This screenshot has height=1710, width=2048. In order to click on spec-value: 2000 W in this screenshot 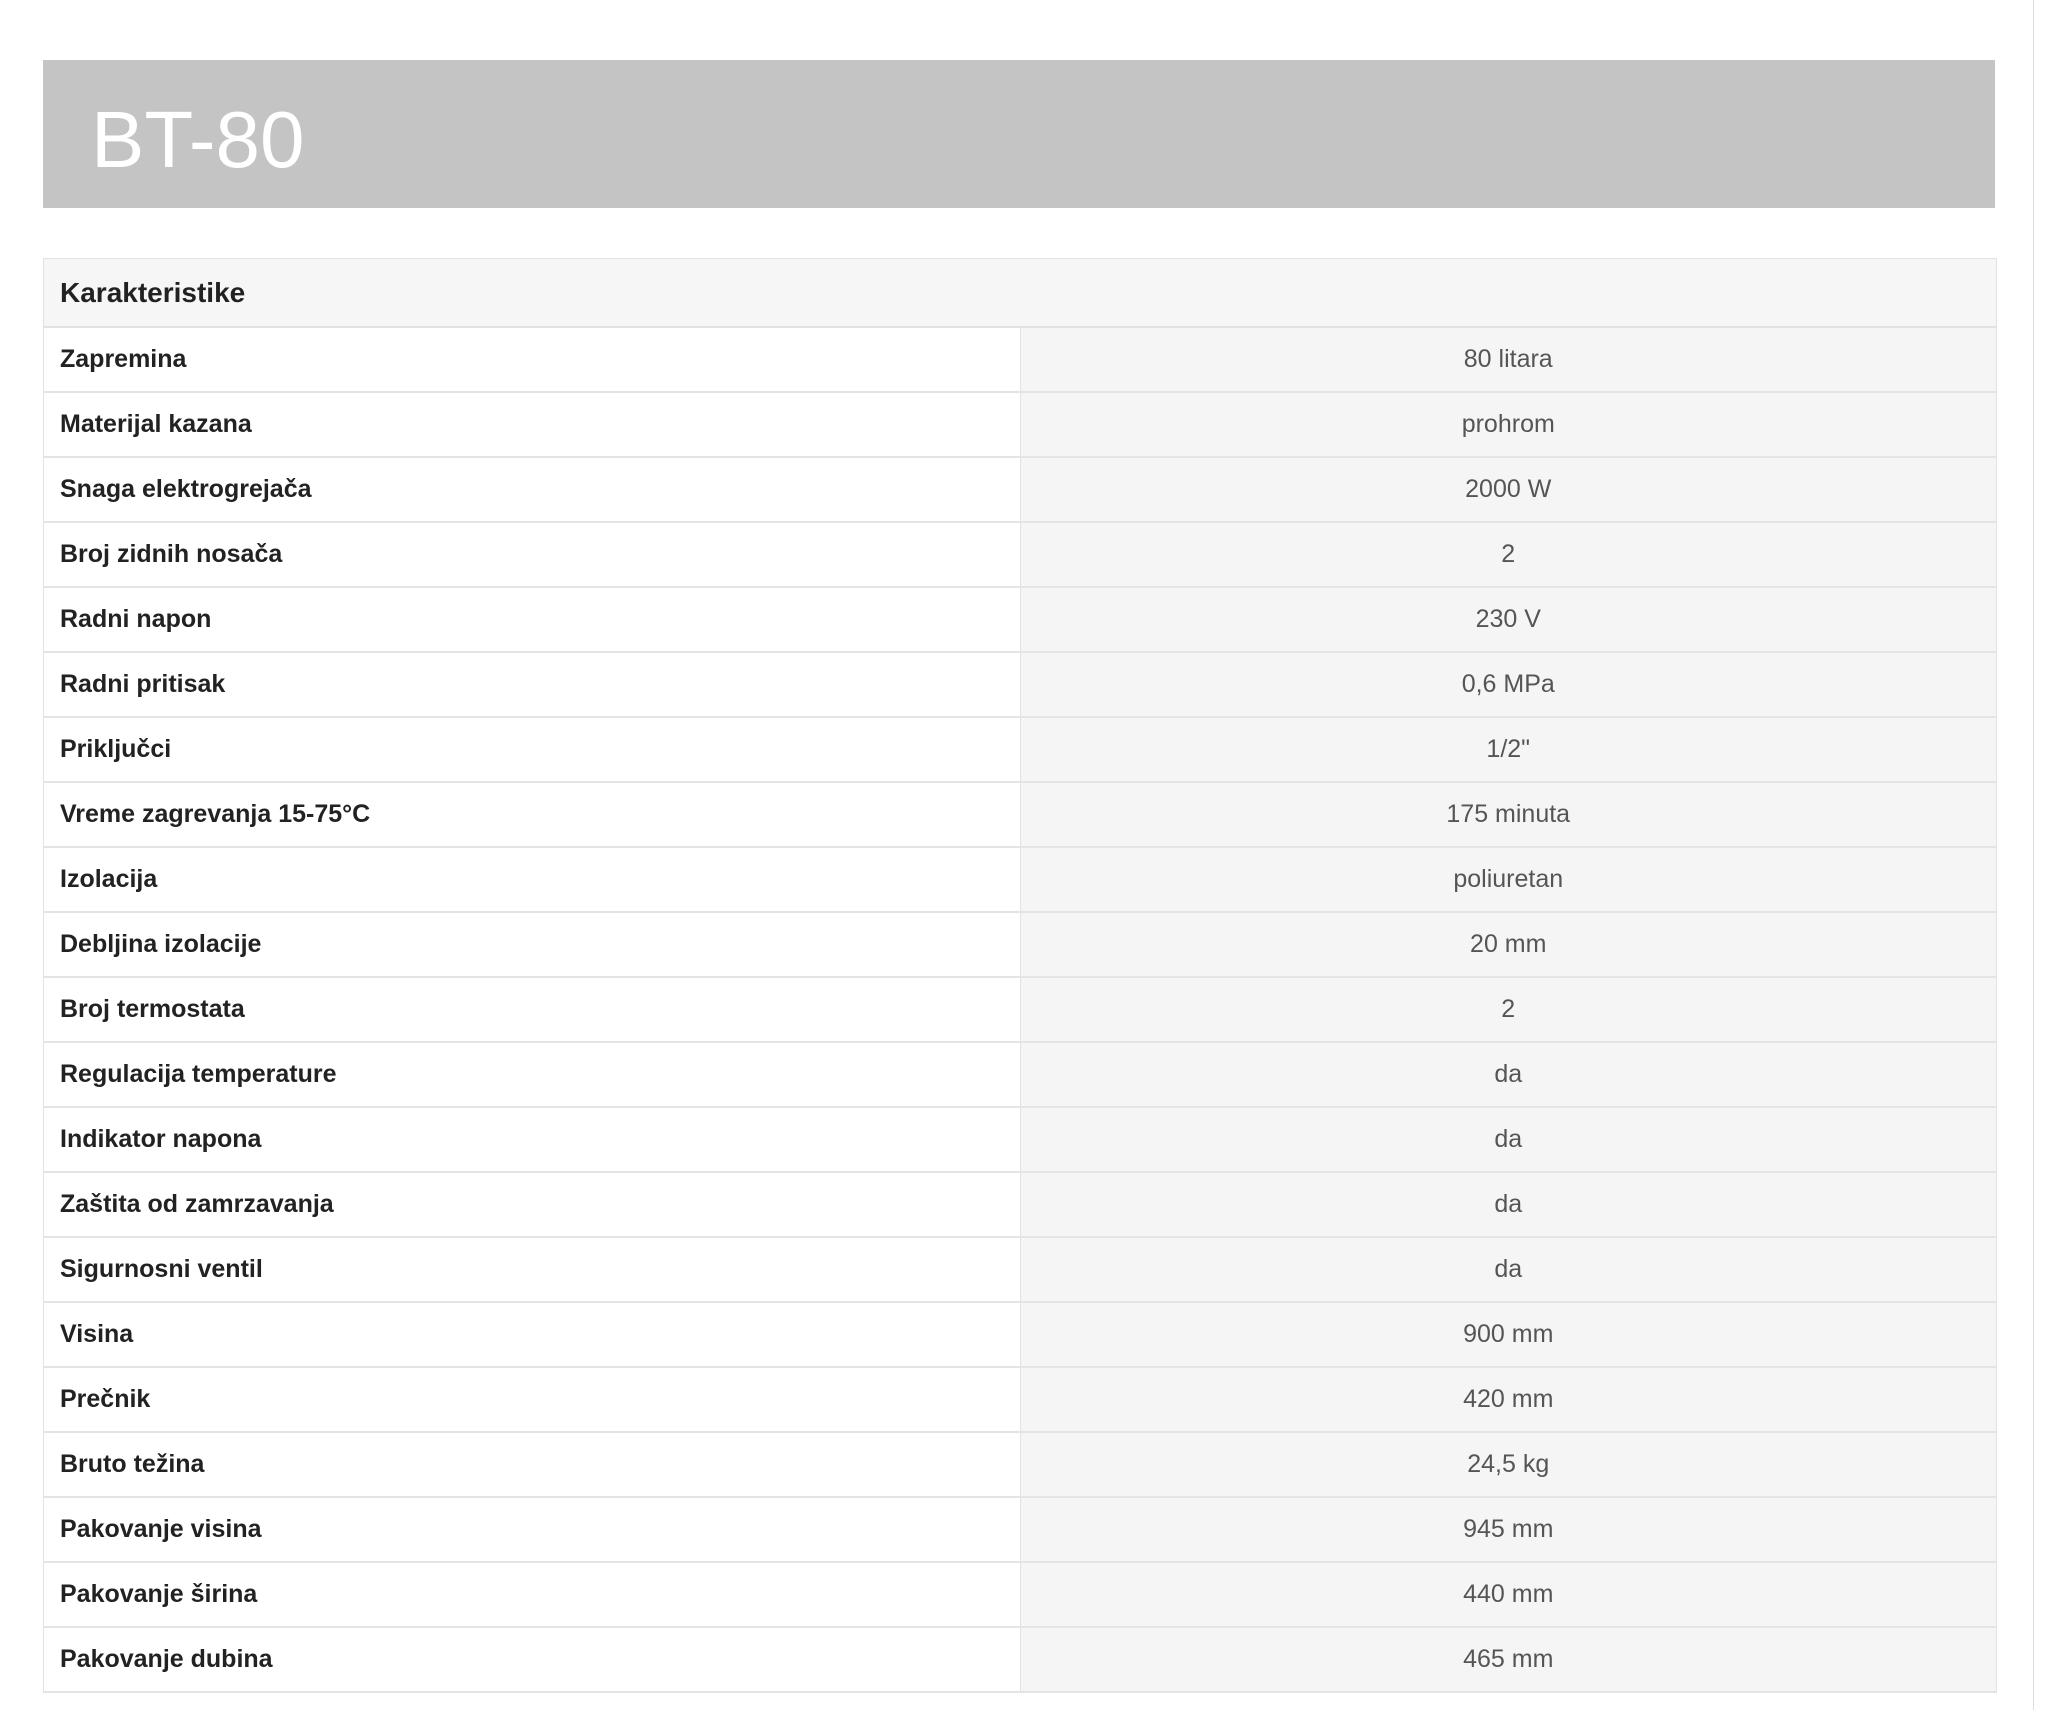, I will do `click(1508, 490)`.